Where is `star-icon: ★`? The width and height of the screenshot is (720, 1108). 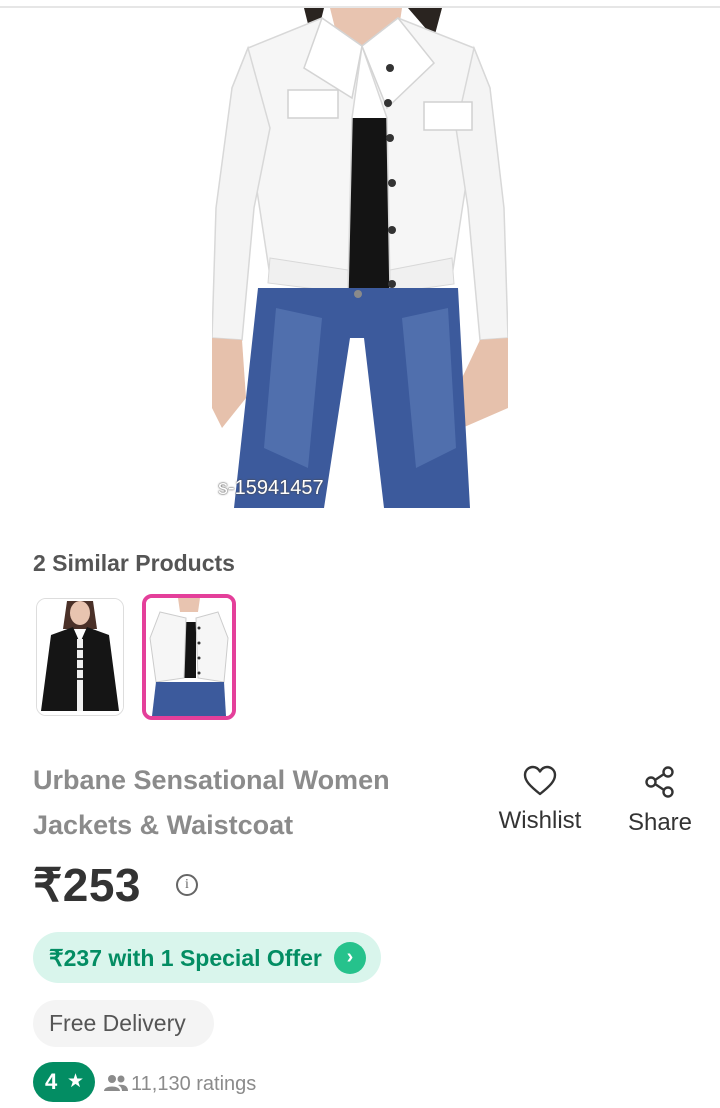 star-icon: ★ is located at coordinates (76, 1081).